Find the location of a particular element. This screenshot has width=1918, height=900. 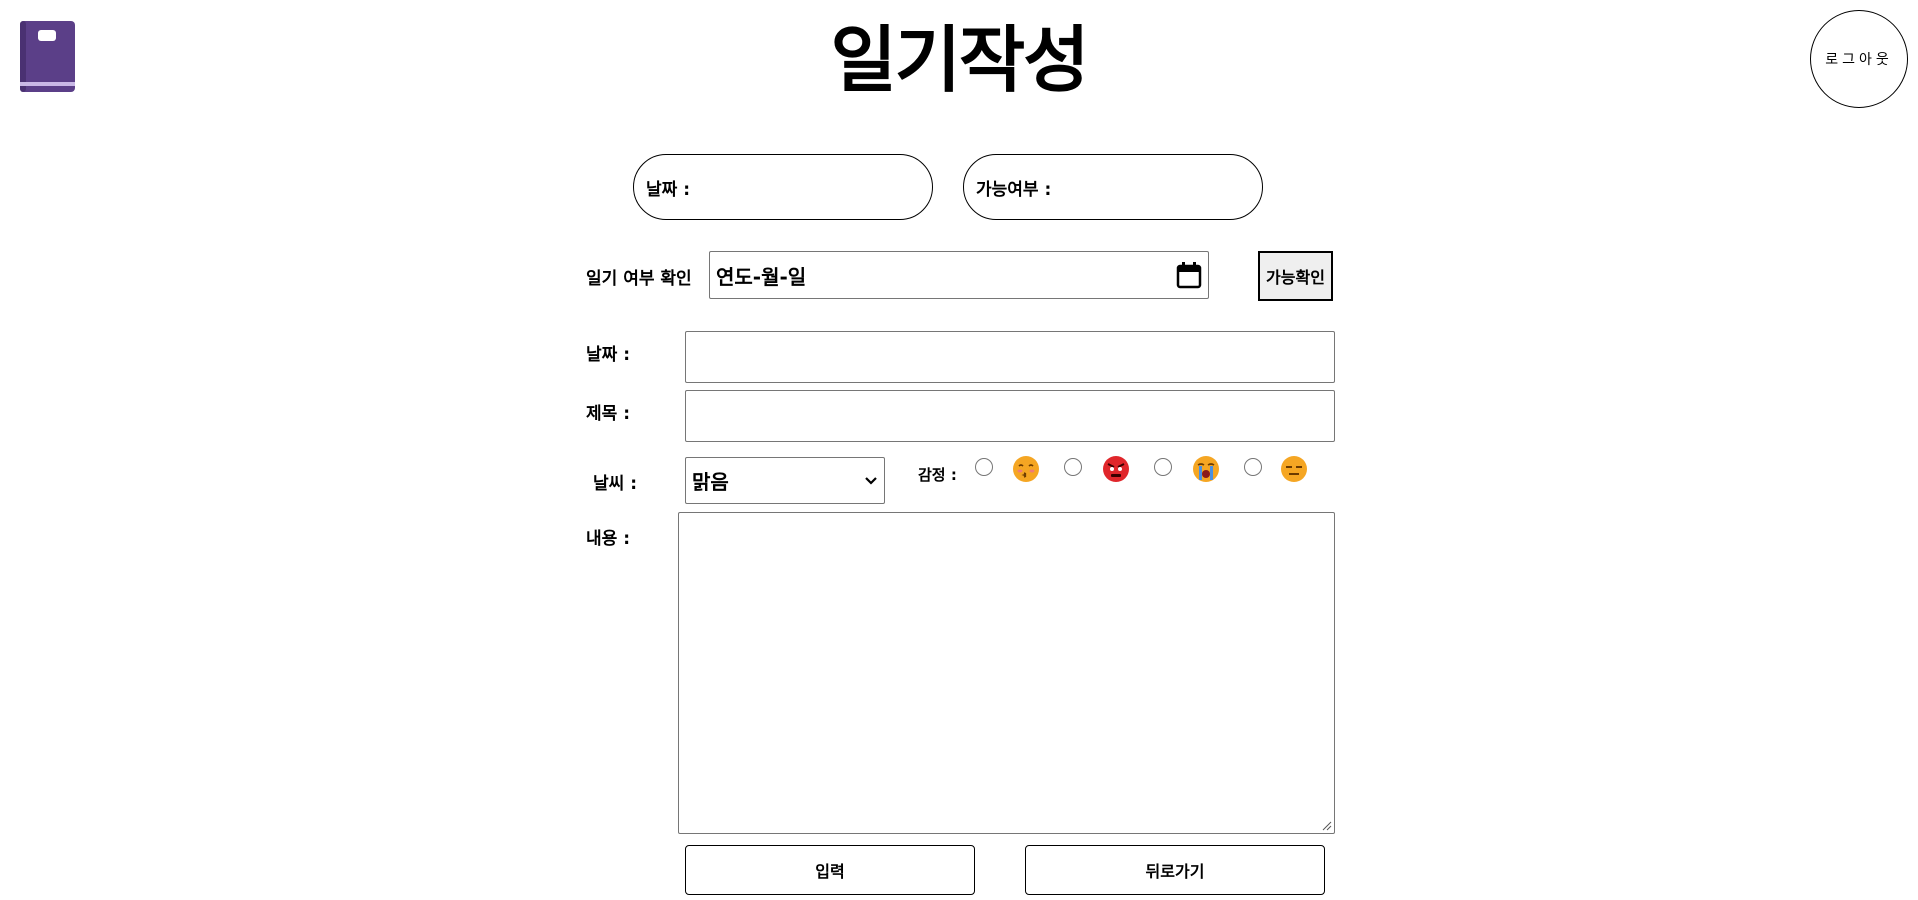

emotion-radio-kissing is located at coordinates (984, 467).